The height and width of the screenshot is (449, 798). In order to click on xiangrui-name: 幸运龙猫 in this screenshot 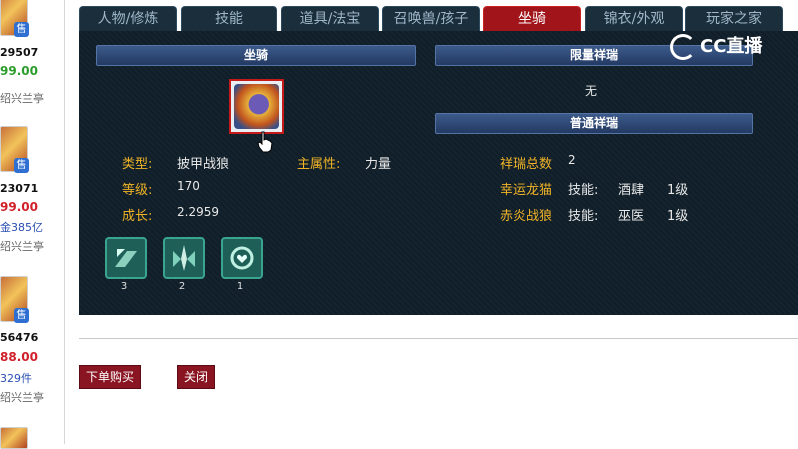, I will do `click(526, 190)`.